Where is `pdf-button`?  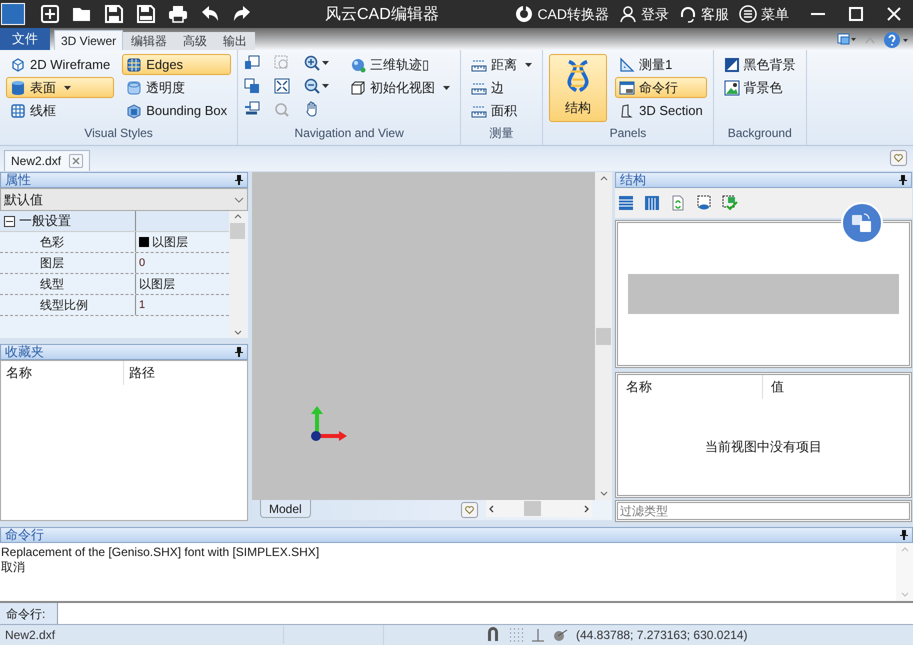
pdf-button is located at coordinates (146, 14).